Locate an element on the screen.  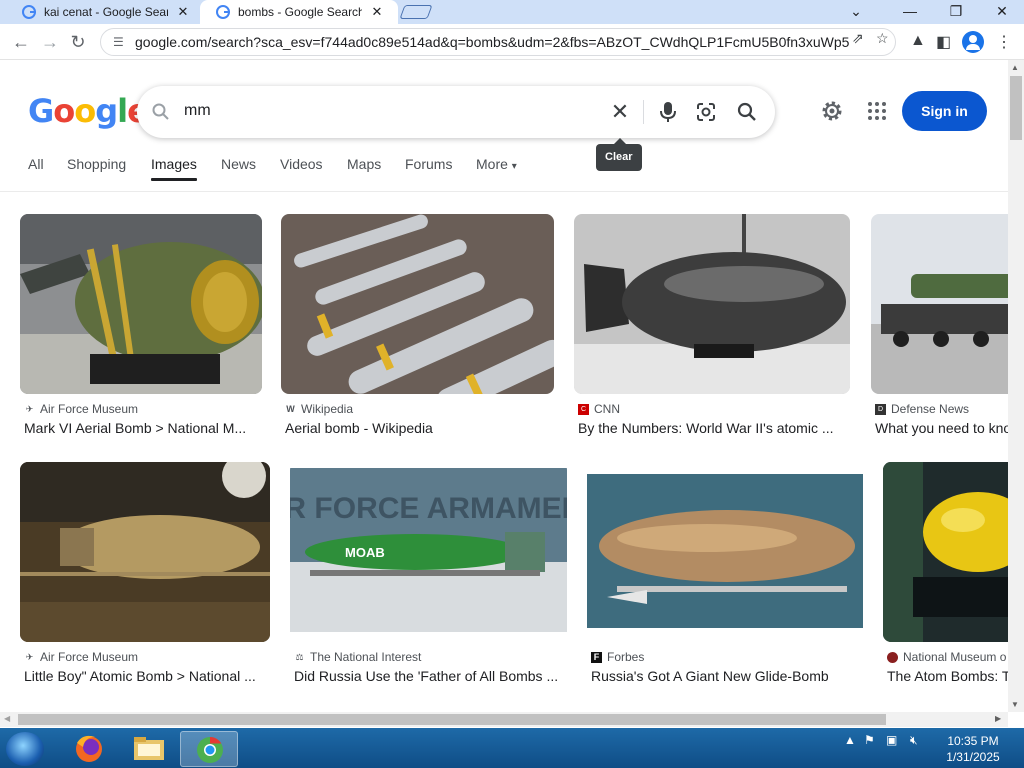
scroll-down-arrow-icon: ▼ is located at coordinates (1015, 704).